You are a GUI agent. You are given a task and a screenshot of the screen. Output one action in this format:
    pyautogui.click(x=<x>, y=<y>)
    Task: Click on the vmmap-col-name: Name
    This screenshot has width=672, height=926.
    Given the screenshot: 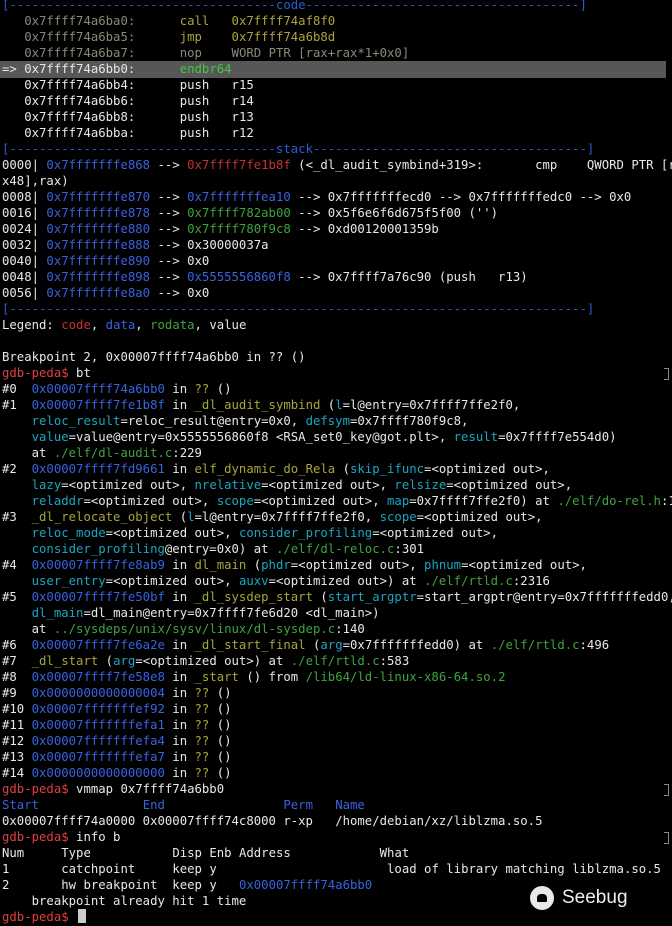 What is the action you would take?
    pyautogui.click(x=350, y=805)
    